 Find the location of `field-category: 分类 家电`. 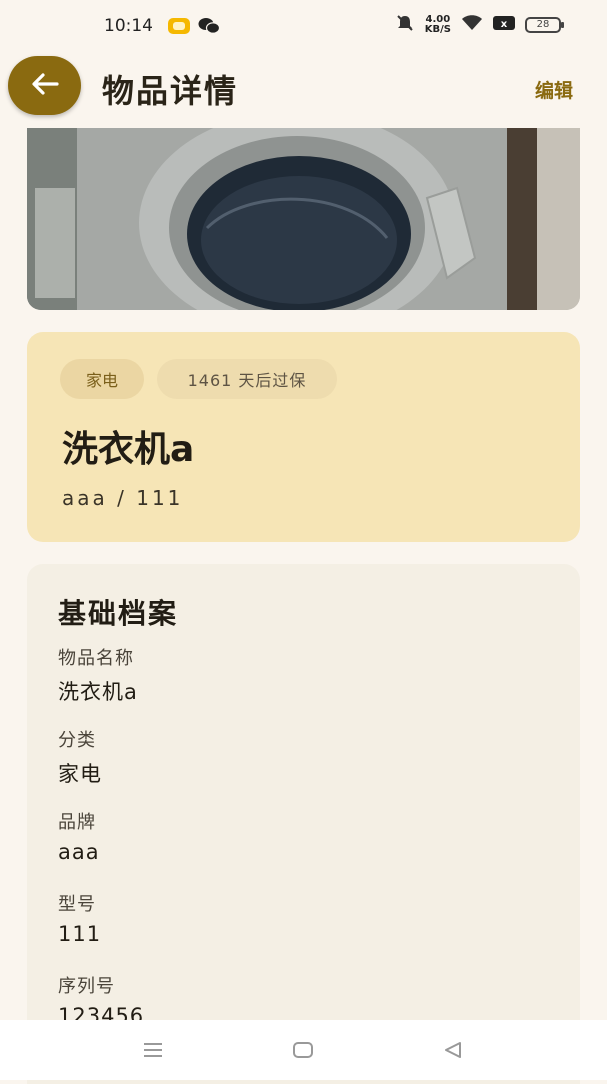

field-category: 分类 家电 is located at coordinates (80, 757).